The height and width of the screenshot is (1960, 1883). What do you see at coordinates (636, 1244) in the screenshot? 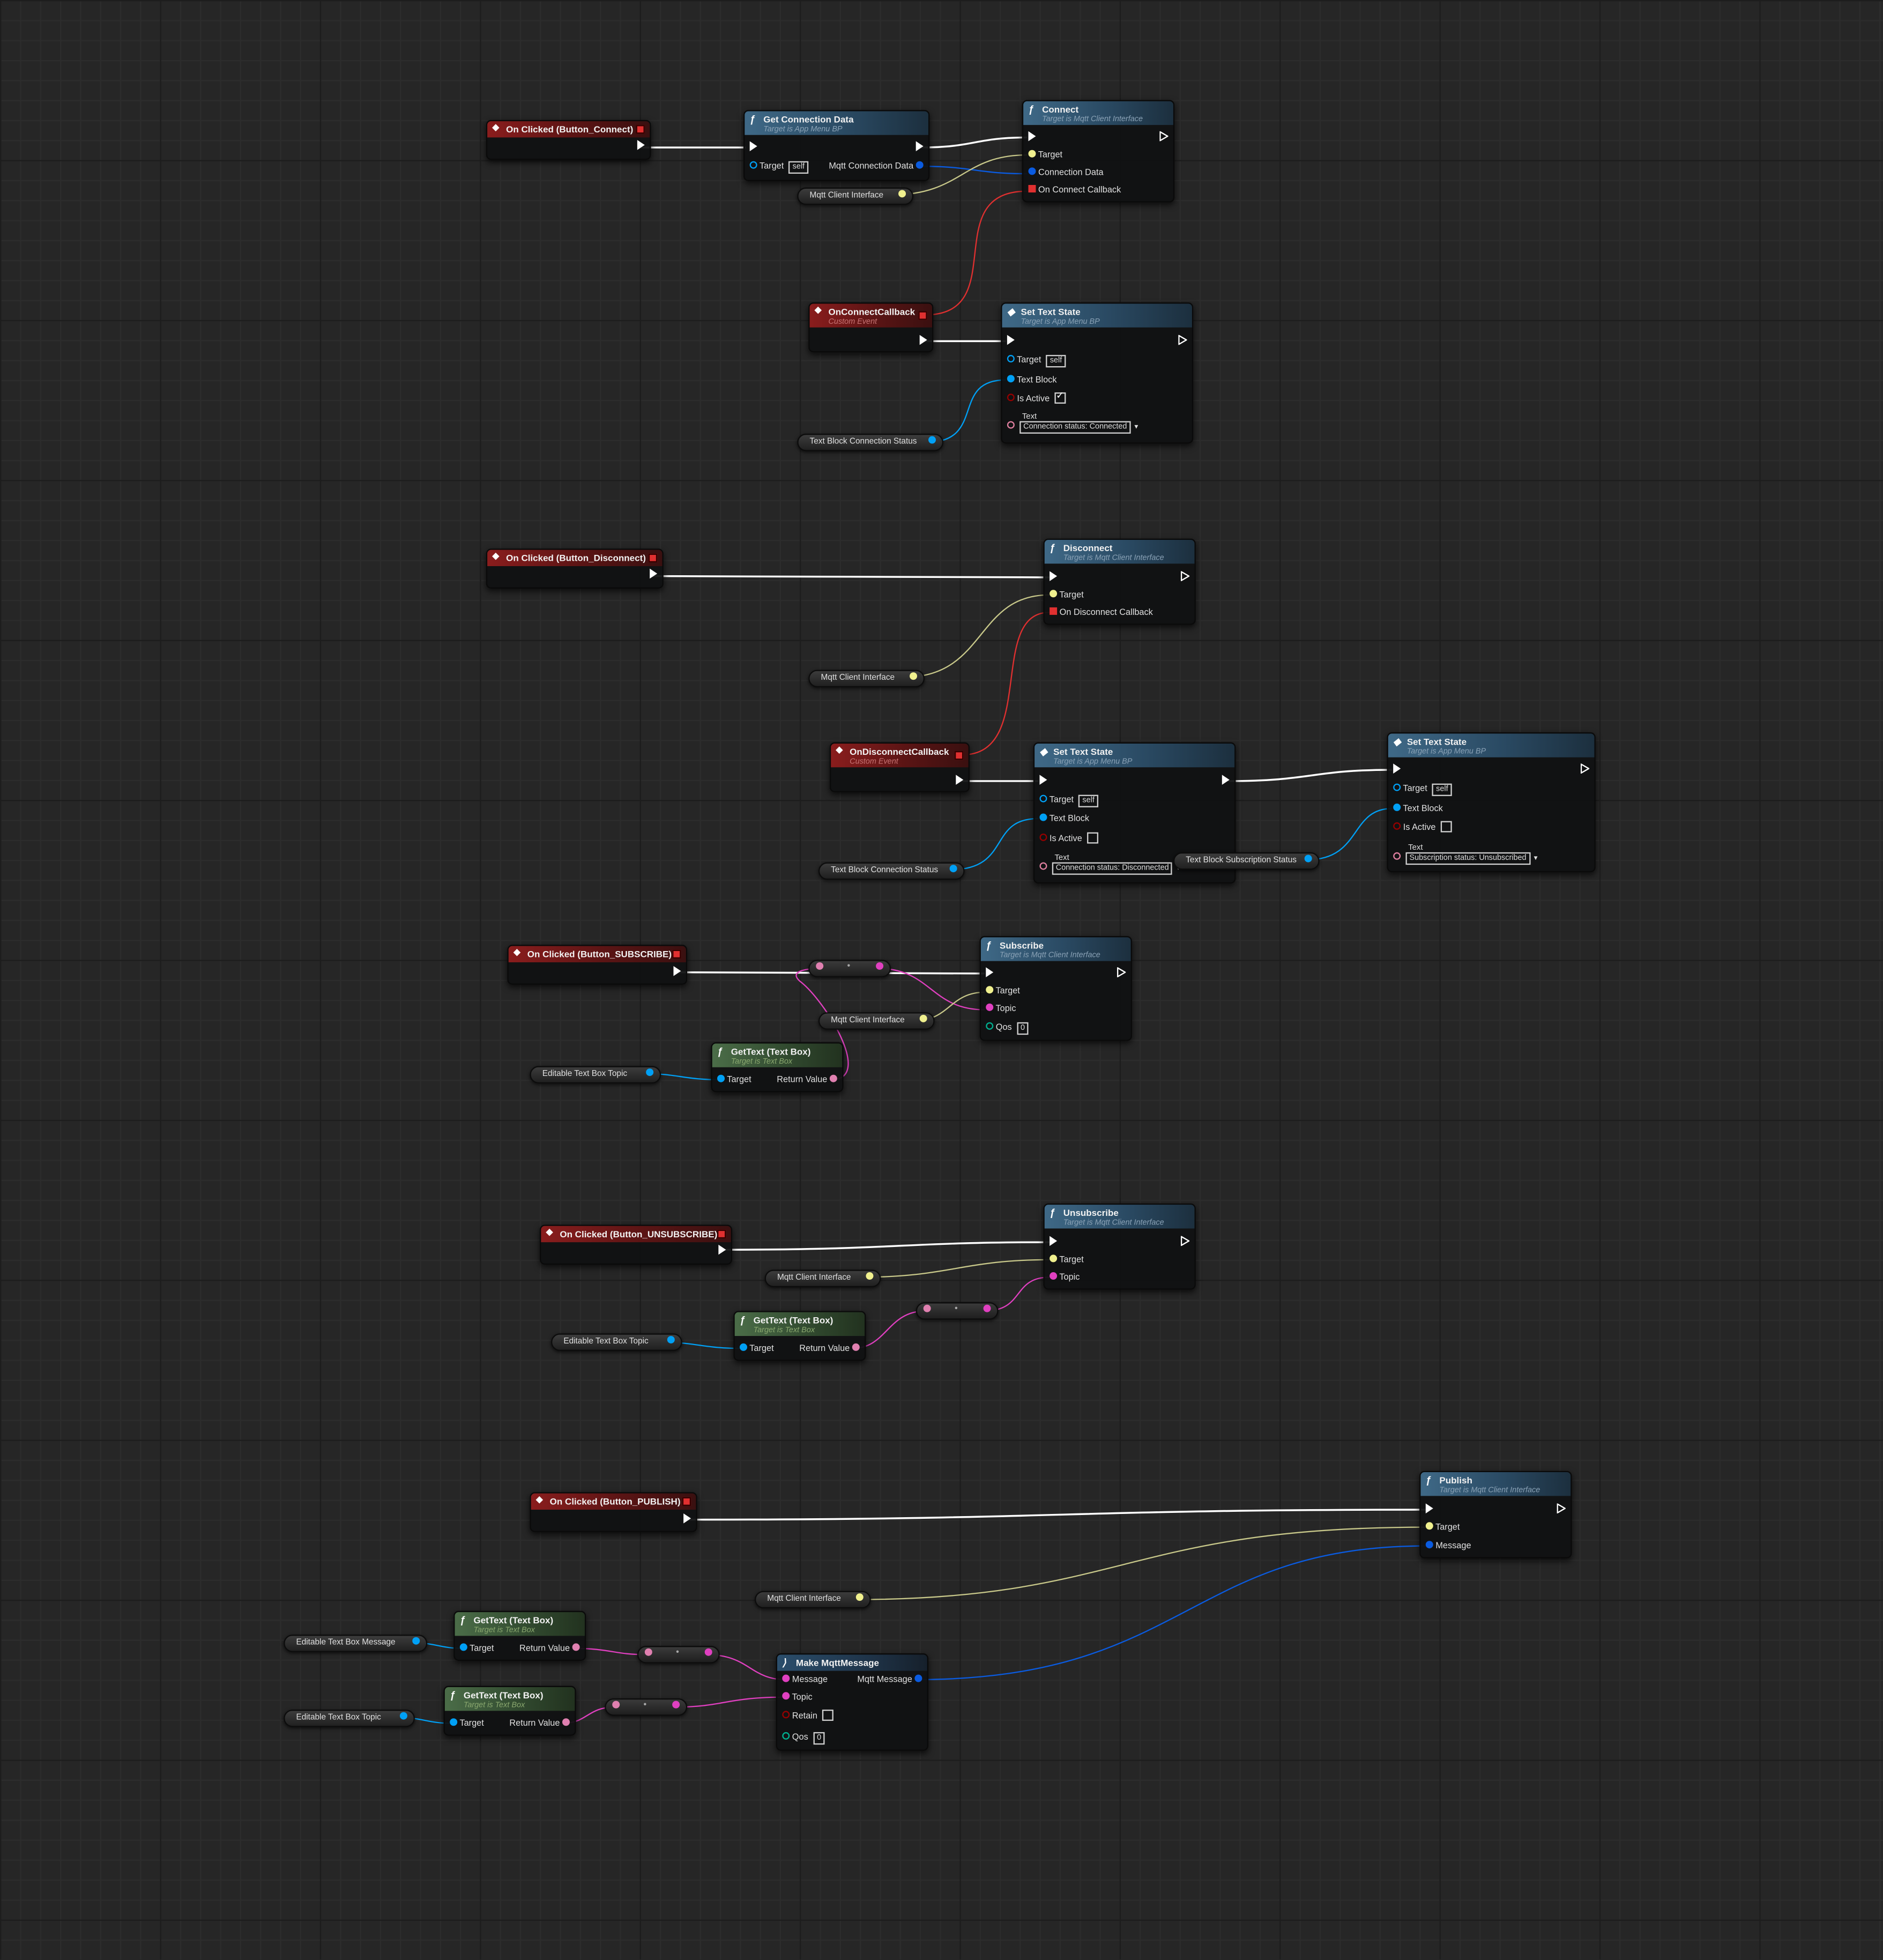
I see `event-node-on-clicked-unsubscribe: ◆ On Clicked (Button_UNSUBSCRIBE)` at bounding box center [636, 1244].